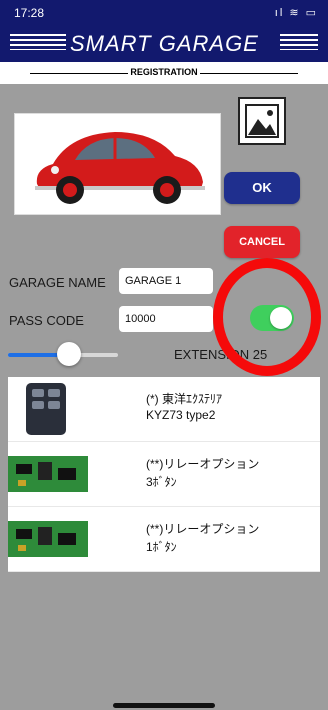  I want to click on status-icons: ıl ≋ ▭, so click(296, 13).